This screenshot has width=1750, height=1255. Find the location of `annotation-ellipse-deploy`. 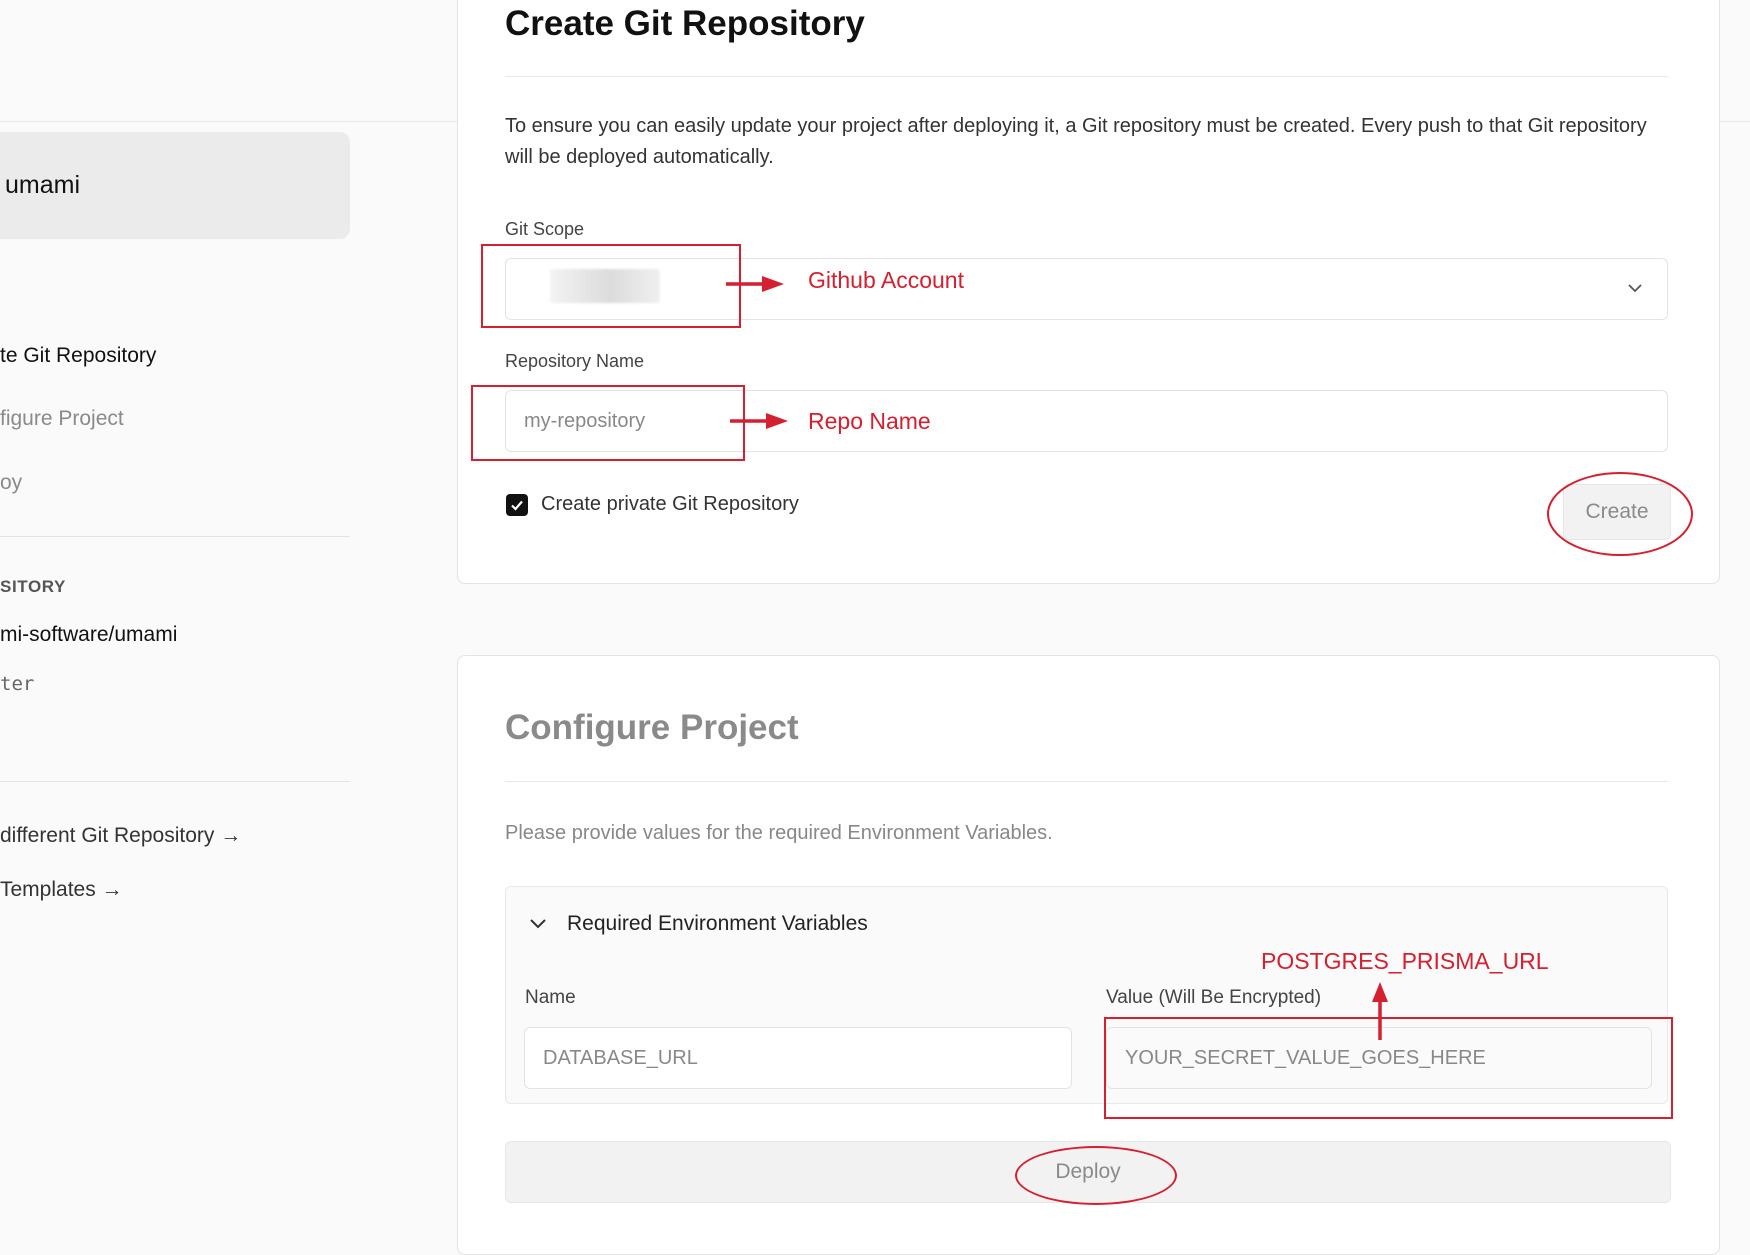

annotation-ellipse-deploy is located at coordinates (1096, 1175).